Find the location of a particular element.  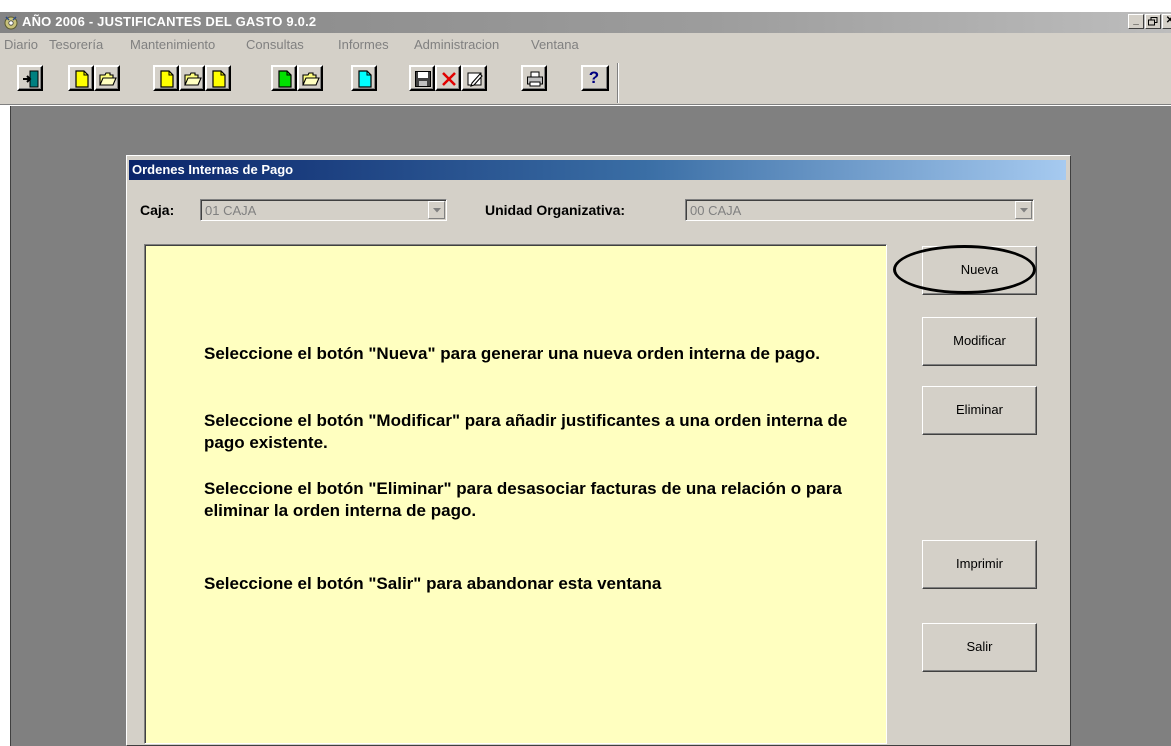

minimize-button: _ is located at coordinates (1136, 21).